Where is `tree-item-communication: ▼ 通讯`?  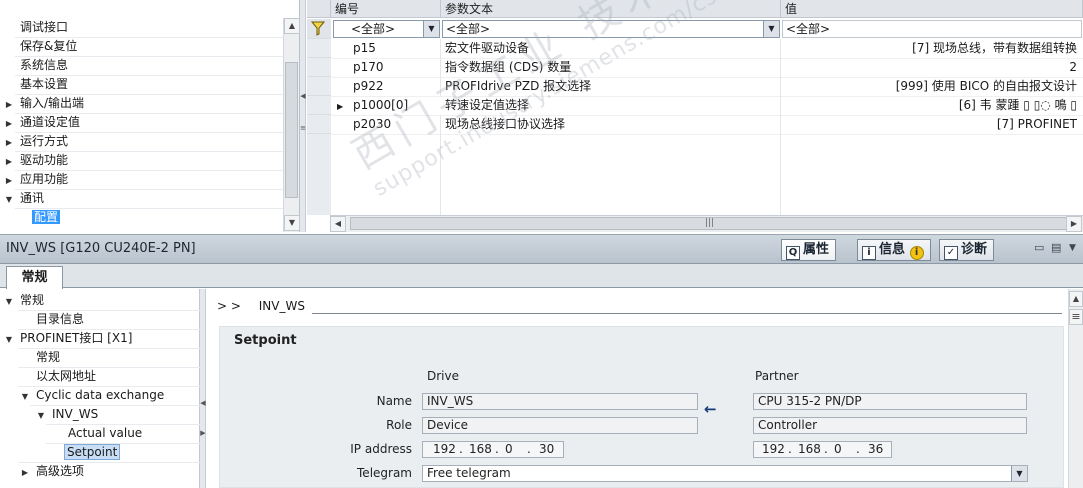
tree-item-communication: ▼ 通讯 is located at coordinates (141, 198).